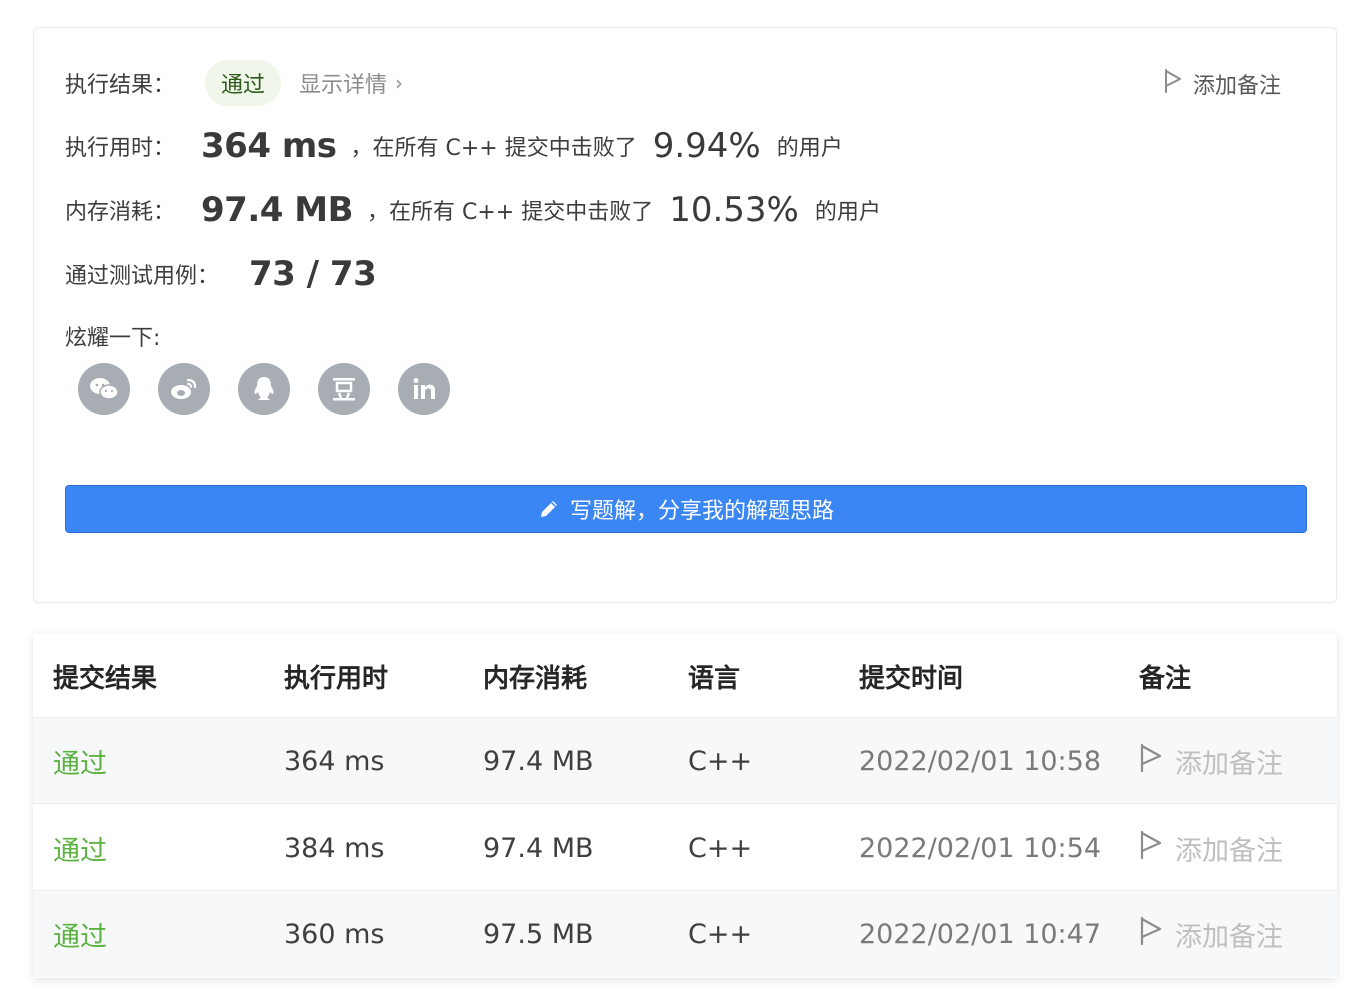  What do you see at coordinates (685, 676) in the screenshot?
I see `table-header: 提交结果 执行用时 内存消耗 语言 提交时间 备注` at bounding box center [685, 676].